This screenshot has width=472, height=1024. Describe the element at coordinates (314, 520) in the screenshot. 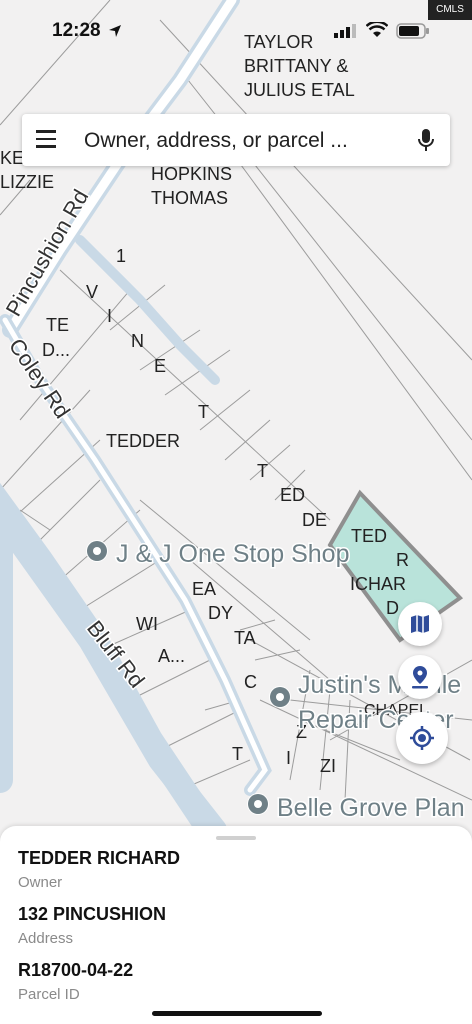

I see `owner-label: DE` at that location.